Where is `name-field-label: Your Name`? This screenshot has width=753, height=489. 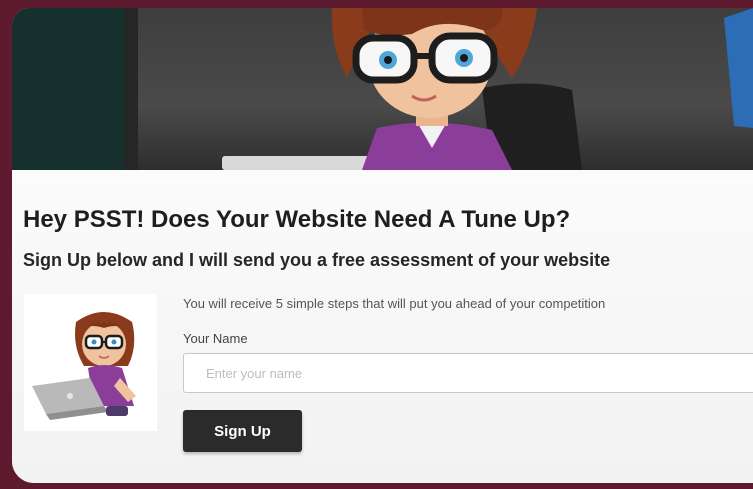 name-field-label: Your Name is located at coordinates (215, 338).